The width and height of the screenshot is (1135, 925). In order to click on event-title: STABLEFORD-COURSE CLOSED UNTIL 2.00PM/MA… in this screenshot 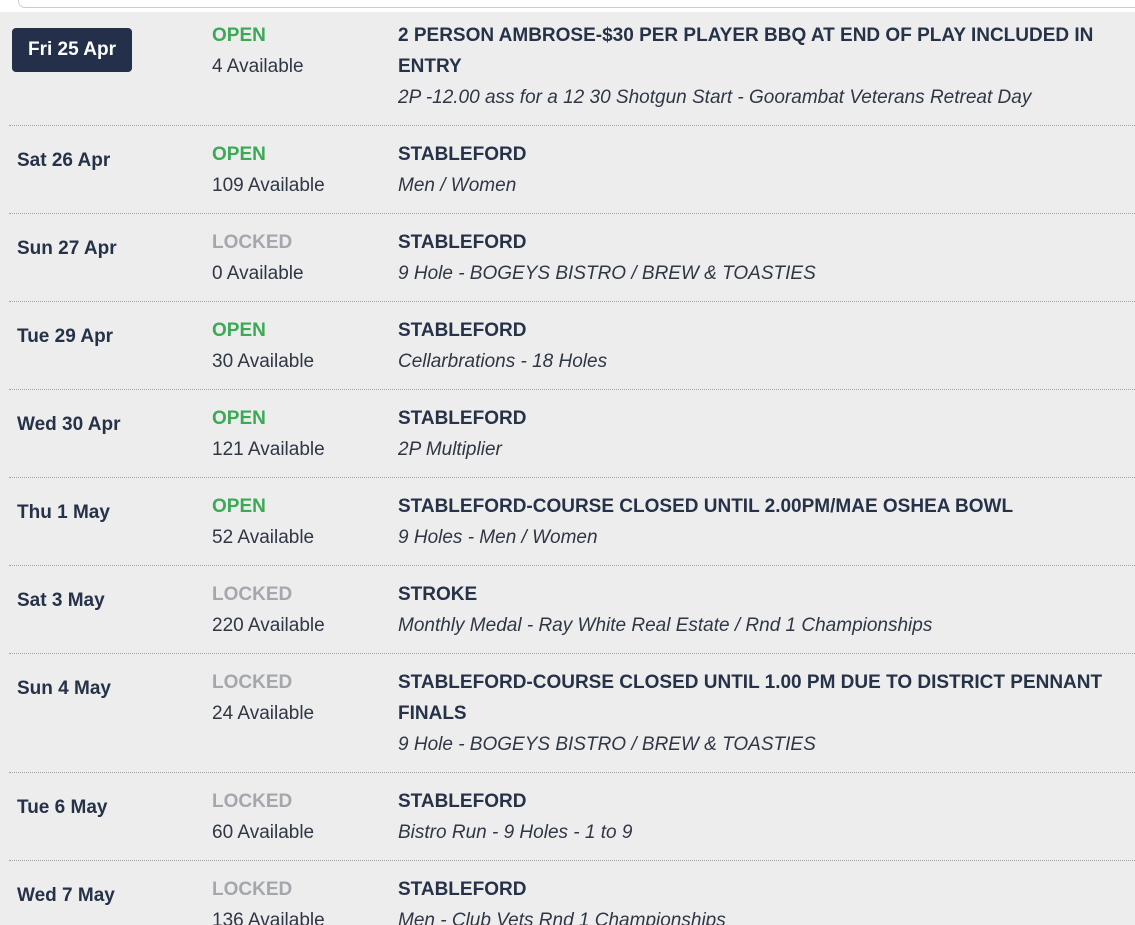, I will do `click(763, 506)`.